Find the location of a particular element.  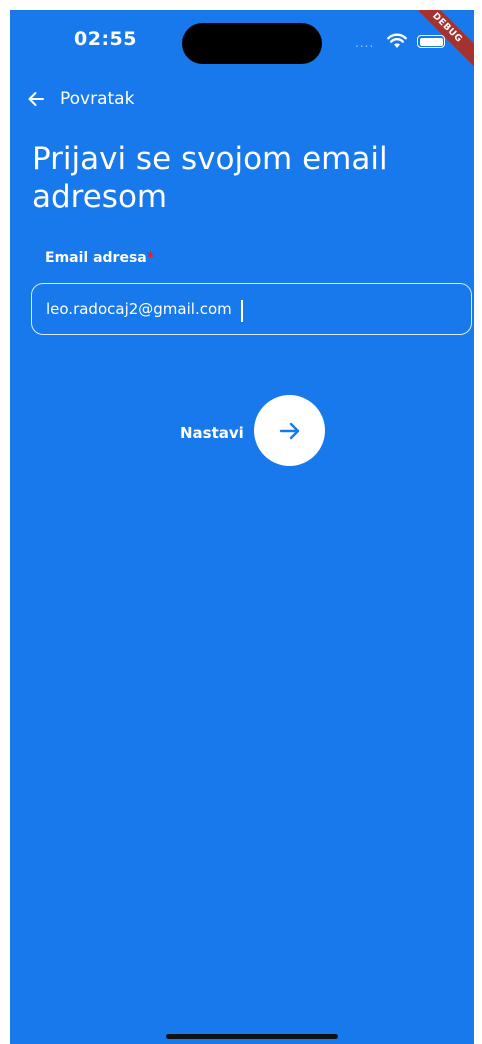

battery-icon is located at coordinates (431, 41).